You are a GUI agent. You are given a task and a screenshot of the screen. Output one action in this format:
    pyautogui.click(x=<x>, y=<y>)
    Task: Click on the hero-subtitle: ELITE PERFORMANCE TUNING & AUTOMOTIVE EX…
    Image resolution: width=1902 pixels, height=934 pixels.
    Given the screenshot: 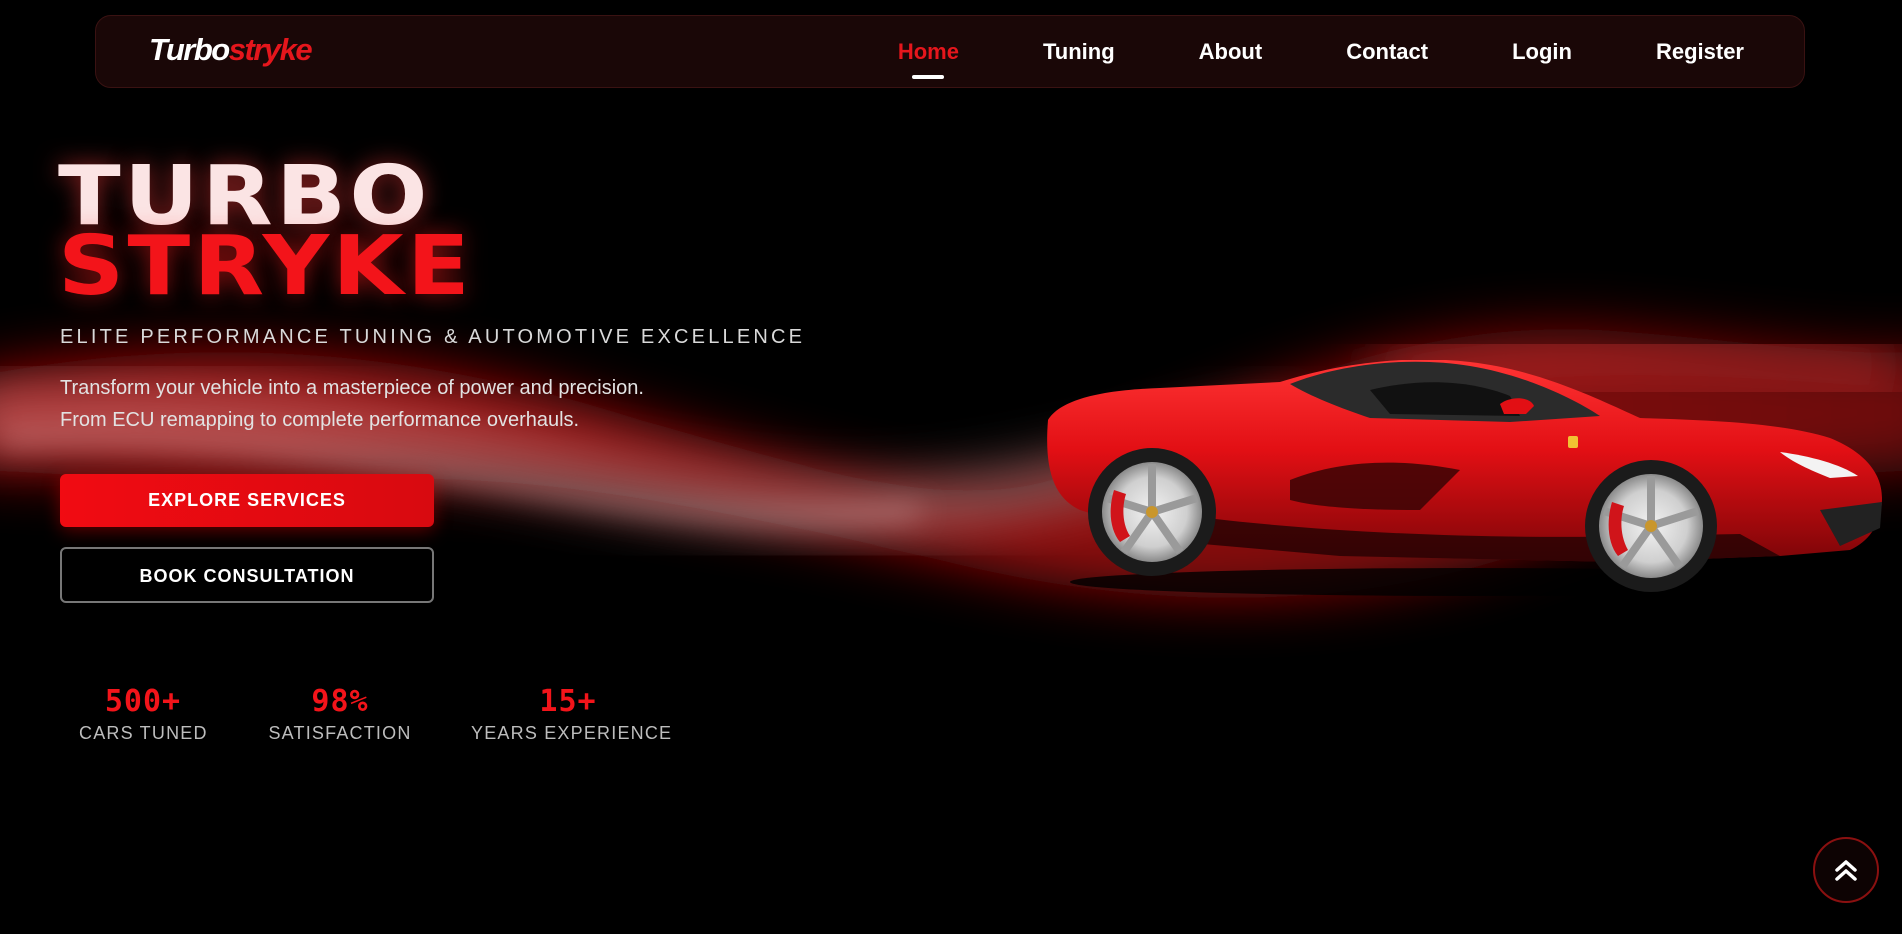 What is the action you would take?
    pyautogui.click(x=433, y=337)
    